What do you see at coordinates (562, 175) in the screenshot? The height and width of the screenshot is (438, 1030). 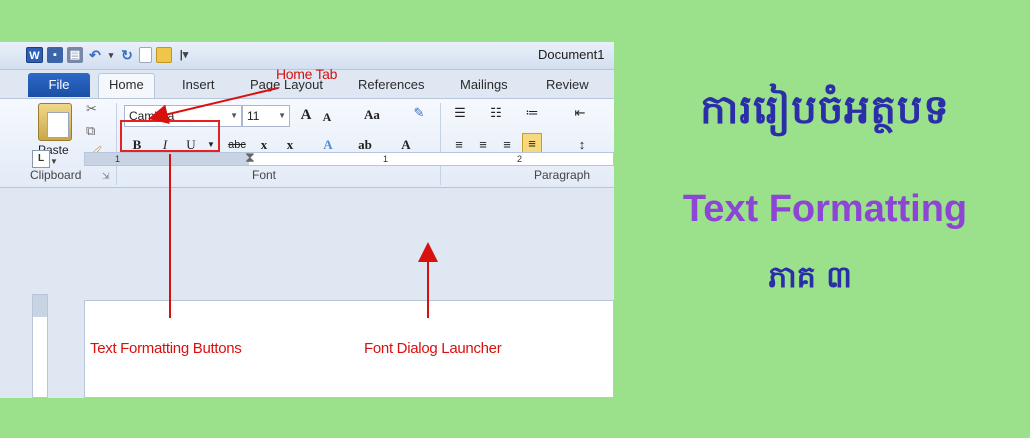 I see `paragraph-group-label: Paragraph` at bounding box center [562, 175].